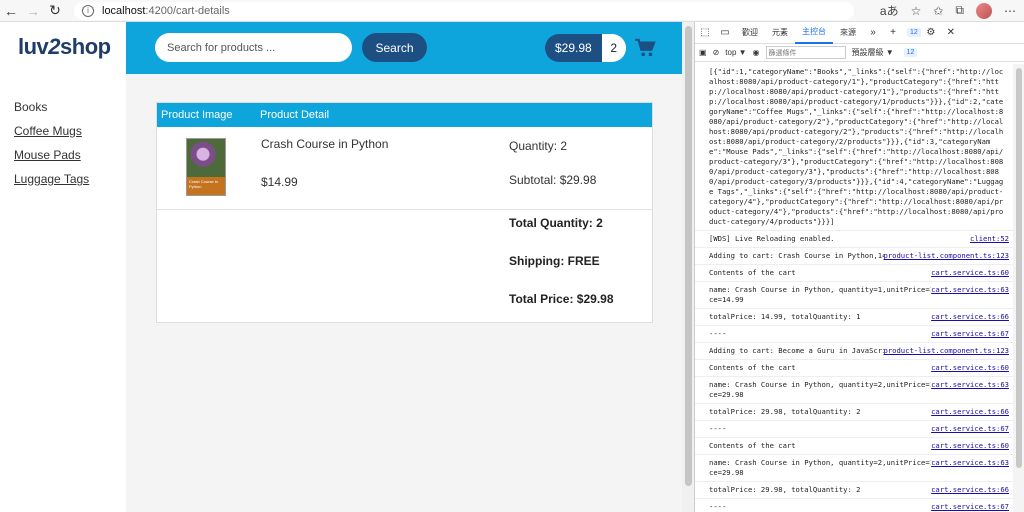 This screenshot has width=1024, height=512. Describe the element at coordinates (88, 10) in the screenshot. I see `info-icon: i` at that location.